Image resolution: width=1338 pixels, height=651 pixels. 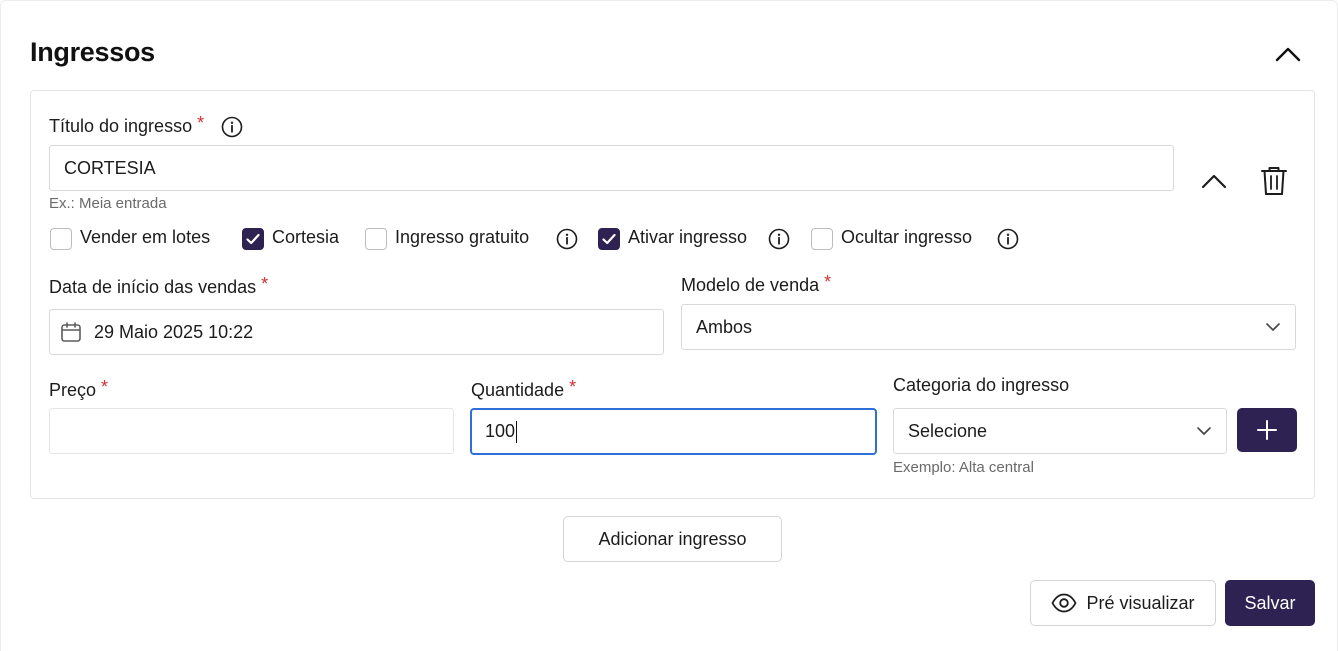 I want to click on checkbox-label: Ativar ingresso, so click(x=688, y=237).